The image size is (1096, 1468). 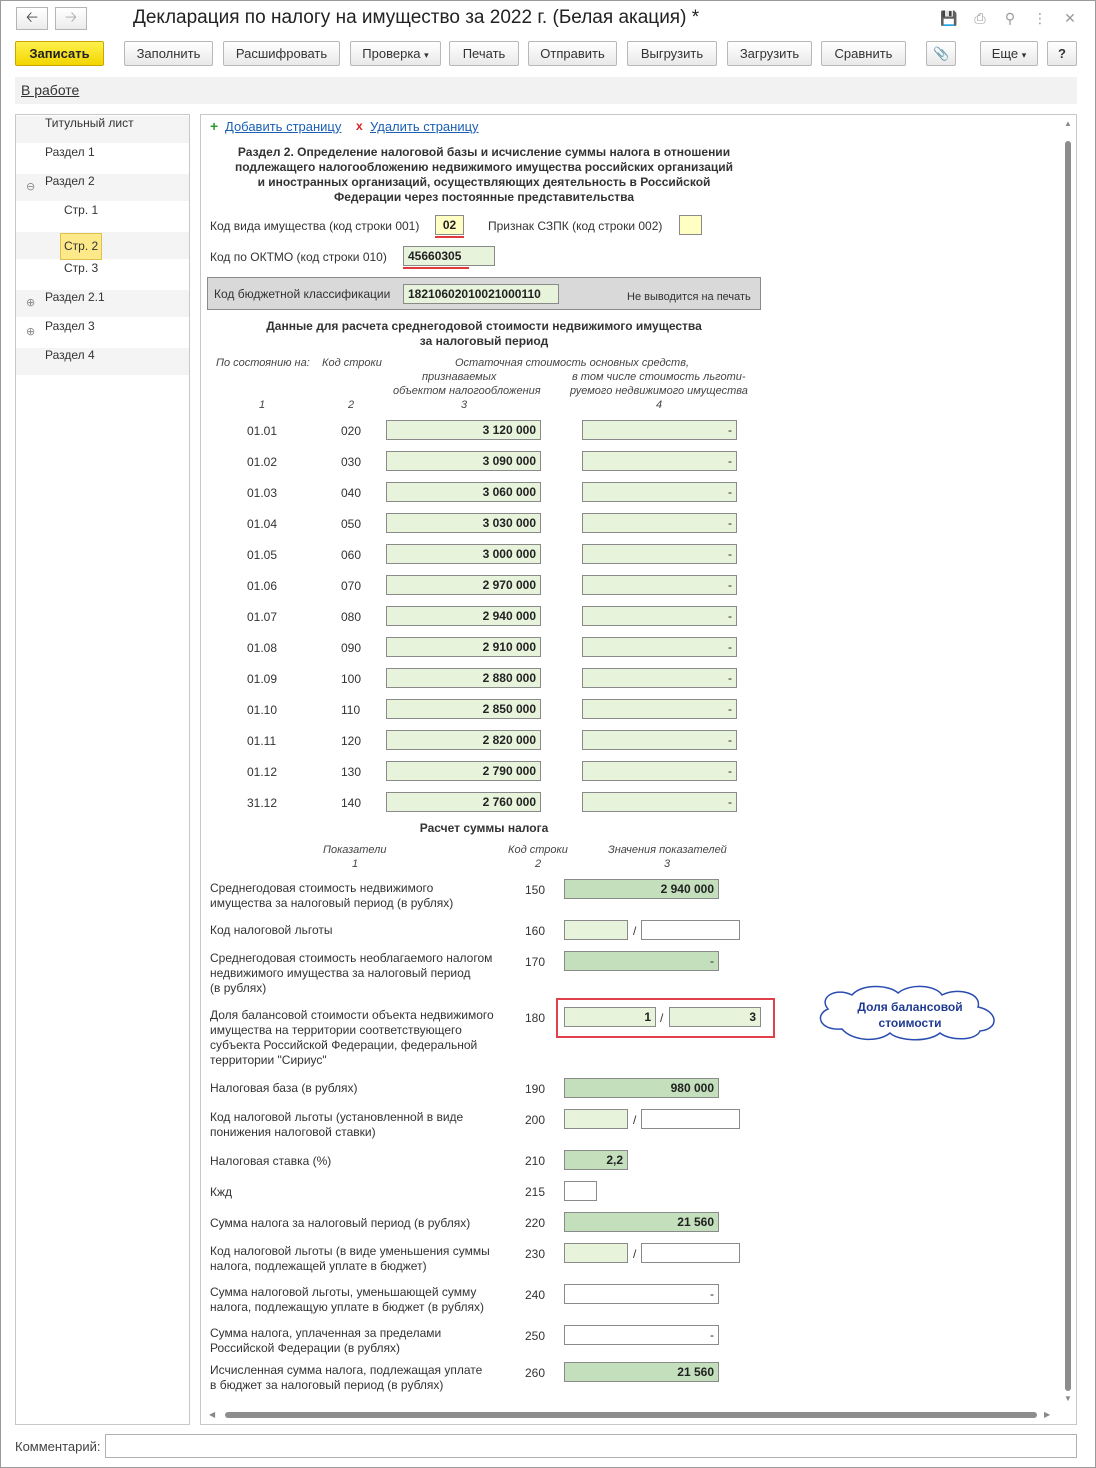 What do you see at coordinates (672, 53) in the screenshot?
I see `upload-button: Выгрузить` at bounding box center [672, 53].